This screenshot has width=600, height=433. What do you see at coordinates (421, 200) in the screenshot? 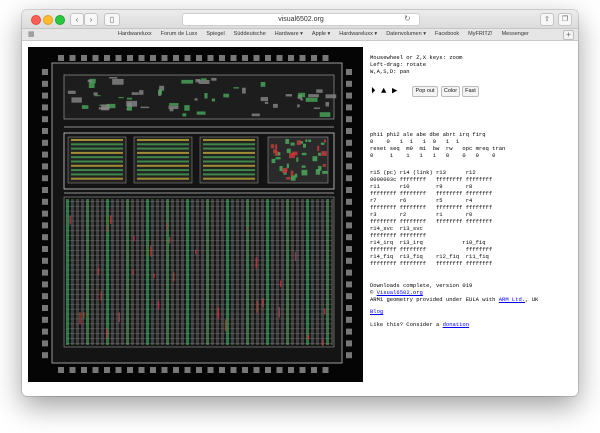
I see `register-row: r7 r6 r5 r4` at bounding box center [421, 200].